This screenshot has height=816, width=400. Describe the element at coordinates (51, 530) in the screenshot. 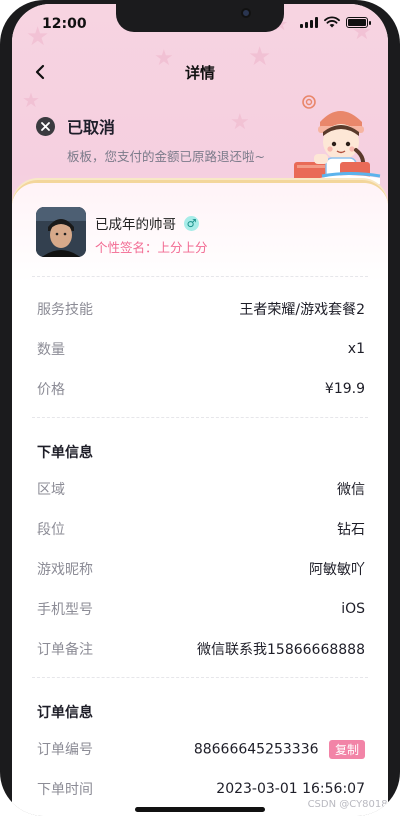

I see `row-label: 段位` at that location.